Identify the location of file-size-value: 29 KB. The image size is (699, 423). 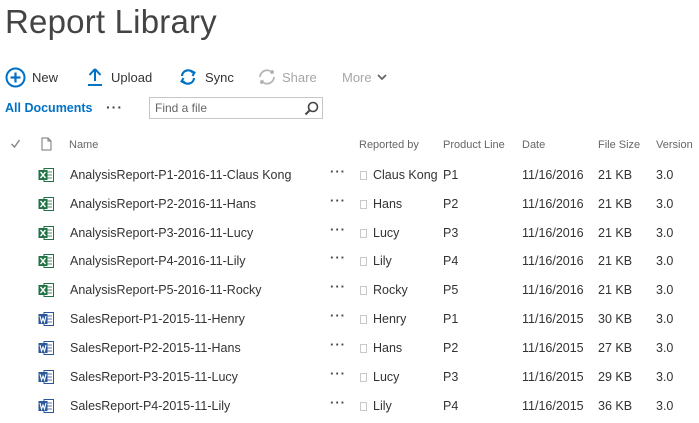
(615, 377).